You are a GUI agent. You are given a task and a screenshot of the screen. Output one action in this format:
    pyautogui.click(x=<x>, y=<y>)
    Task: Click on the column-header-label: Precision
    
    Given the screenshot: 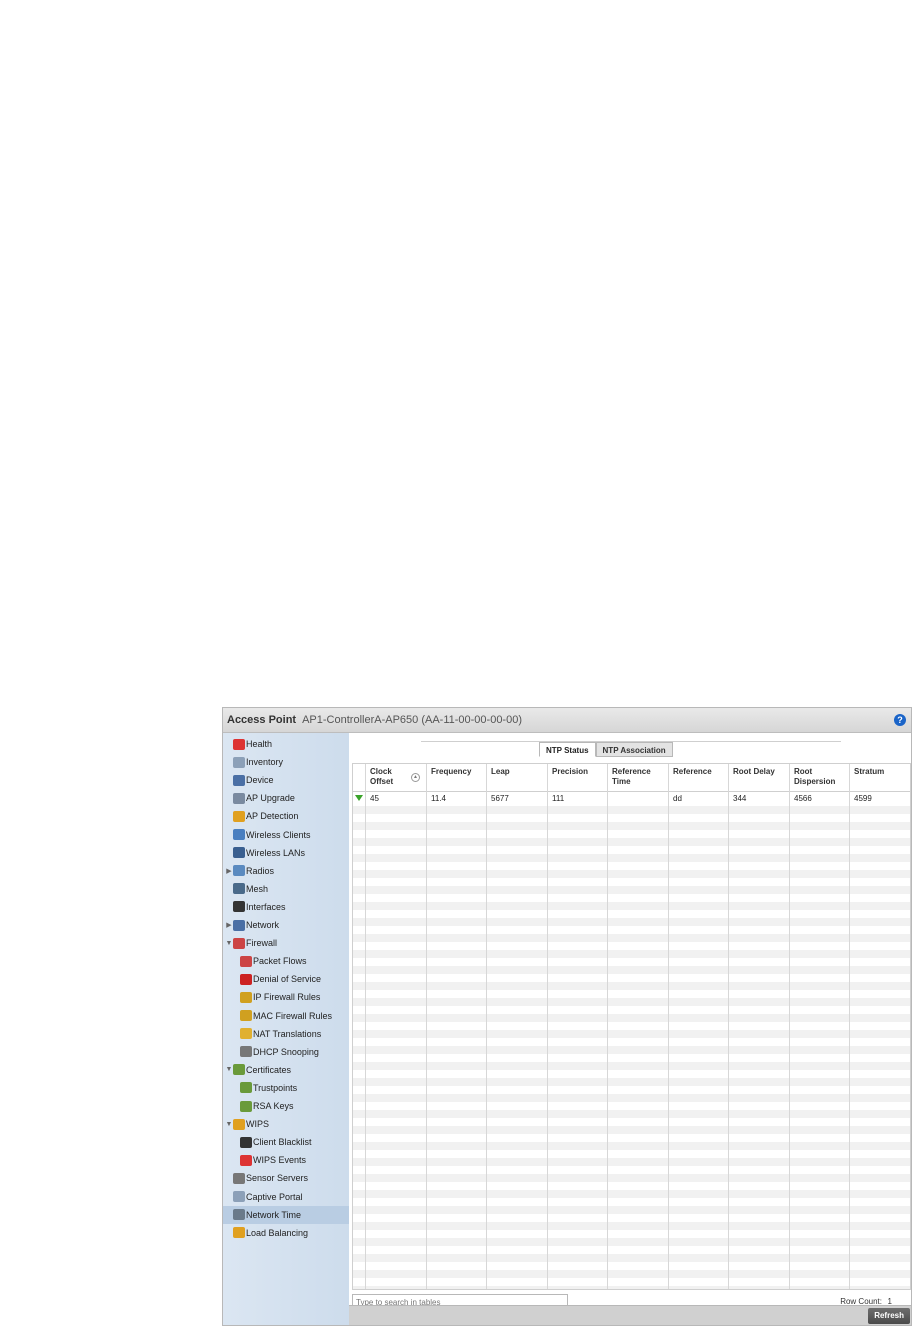 What is the action you would take?
    pyautogui.click(x=570, y=771)
    